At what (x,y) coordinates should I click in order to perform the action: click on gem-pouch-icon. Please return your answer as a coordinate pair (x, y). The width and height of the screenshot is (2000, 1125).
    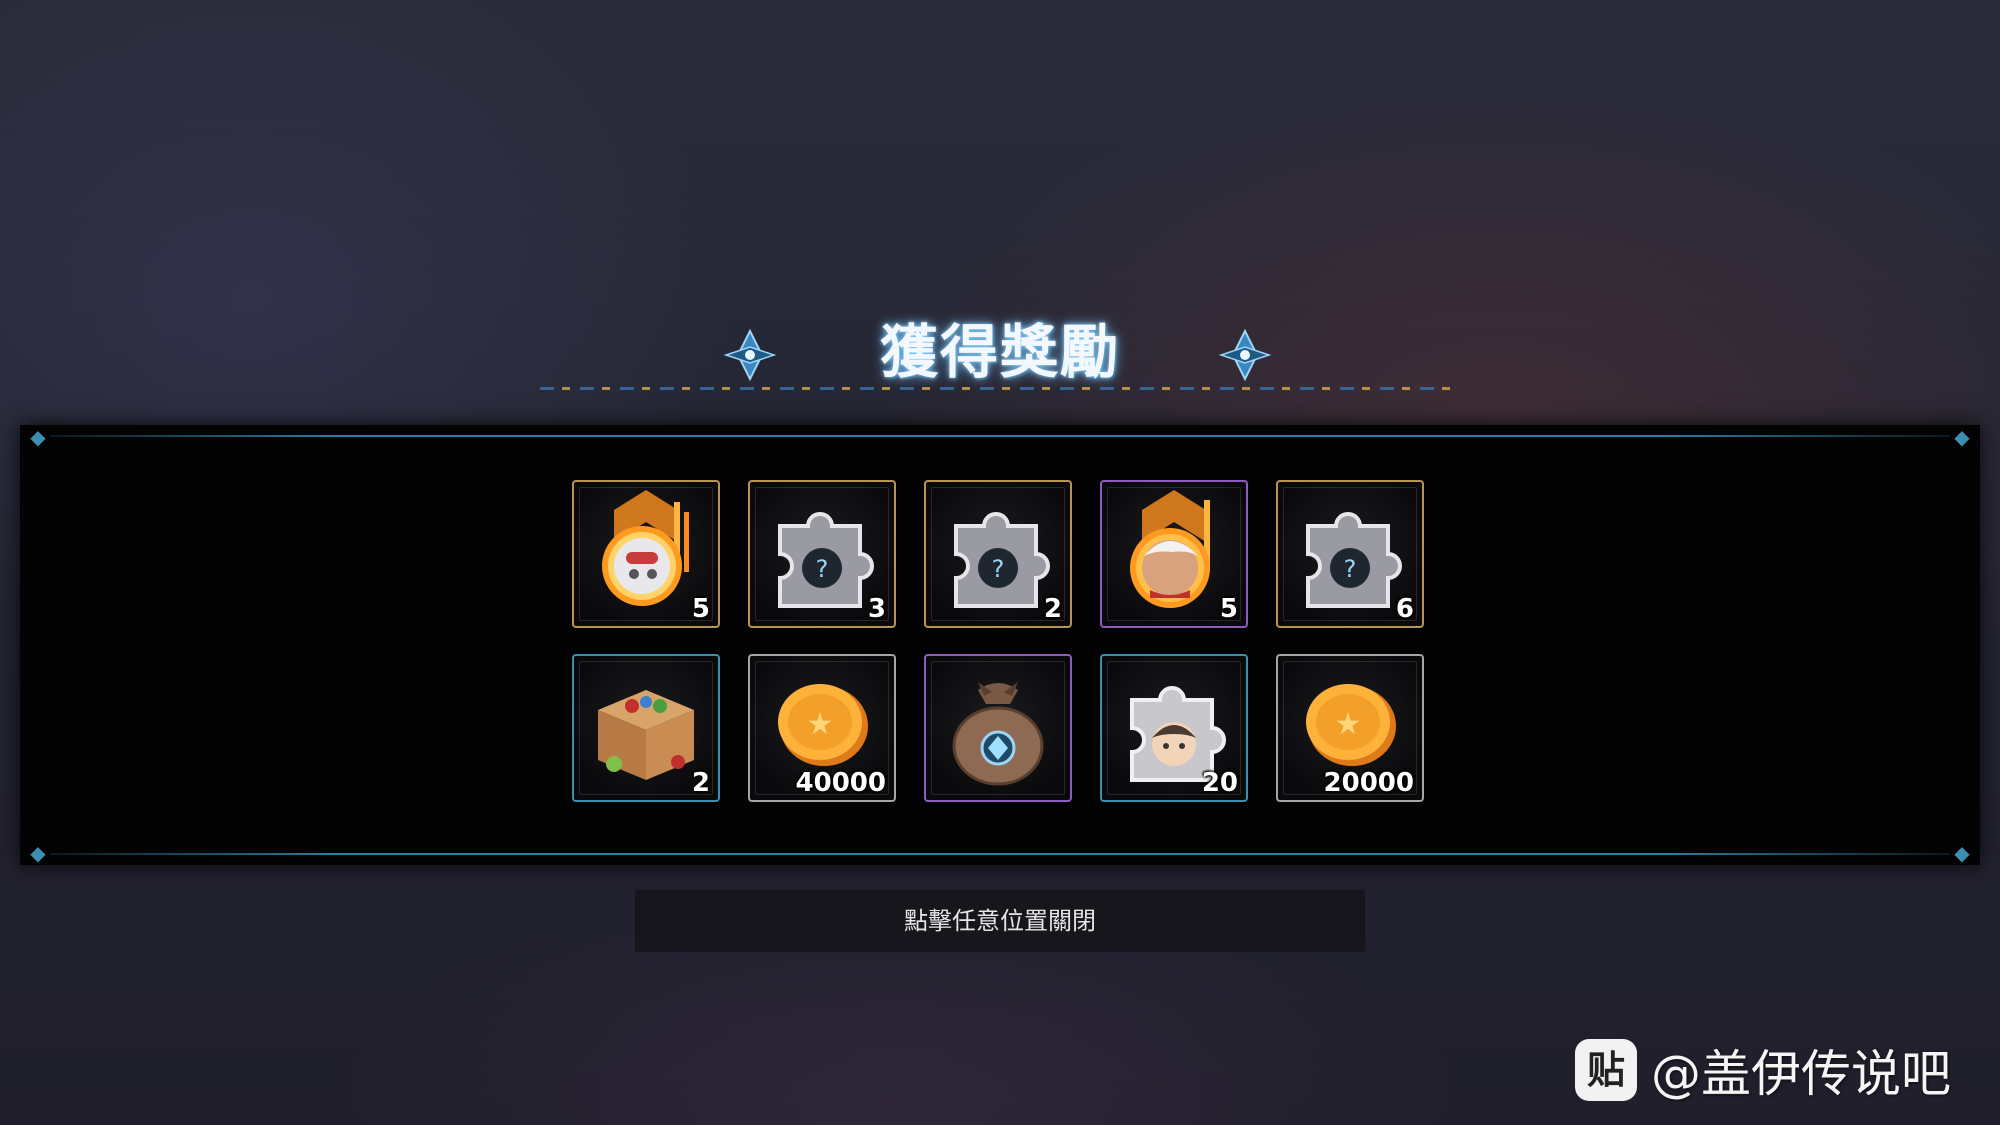
    Looking at the image, I should click on (998, 734).